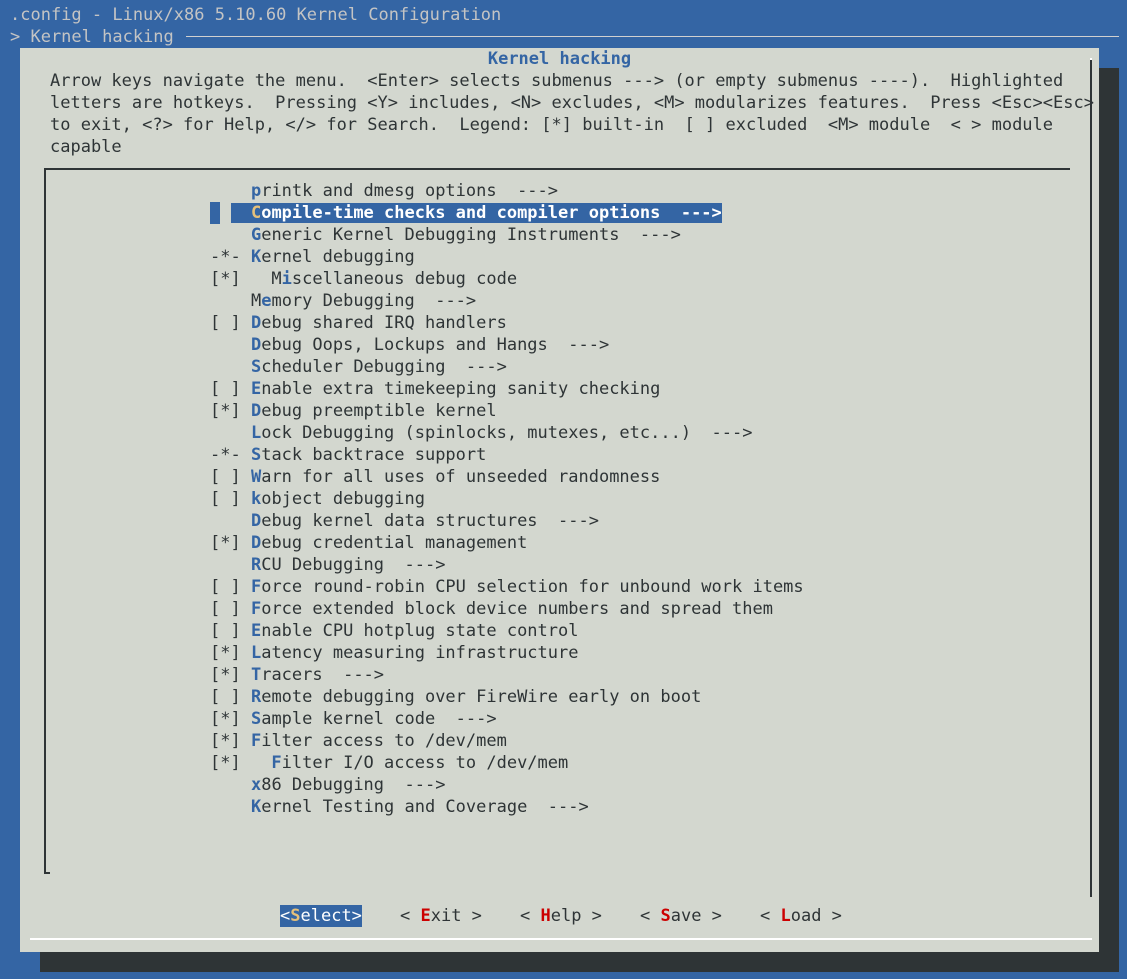 This screenshot has height=979, width=1127. I want to click on menu-item: Debug Oops, Lockups and Hangs --->, so click(409, 345).